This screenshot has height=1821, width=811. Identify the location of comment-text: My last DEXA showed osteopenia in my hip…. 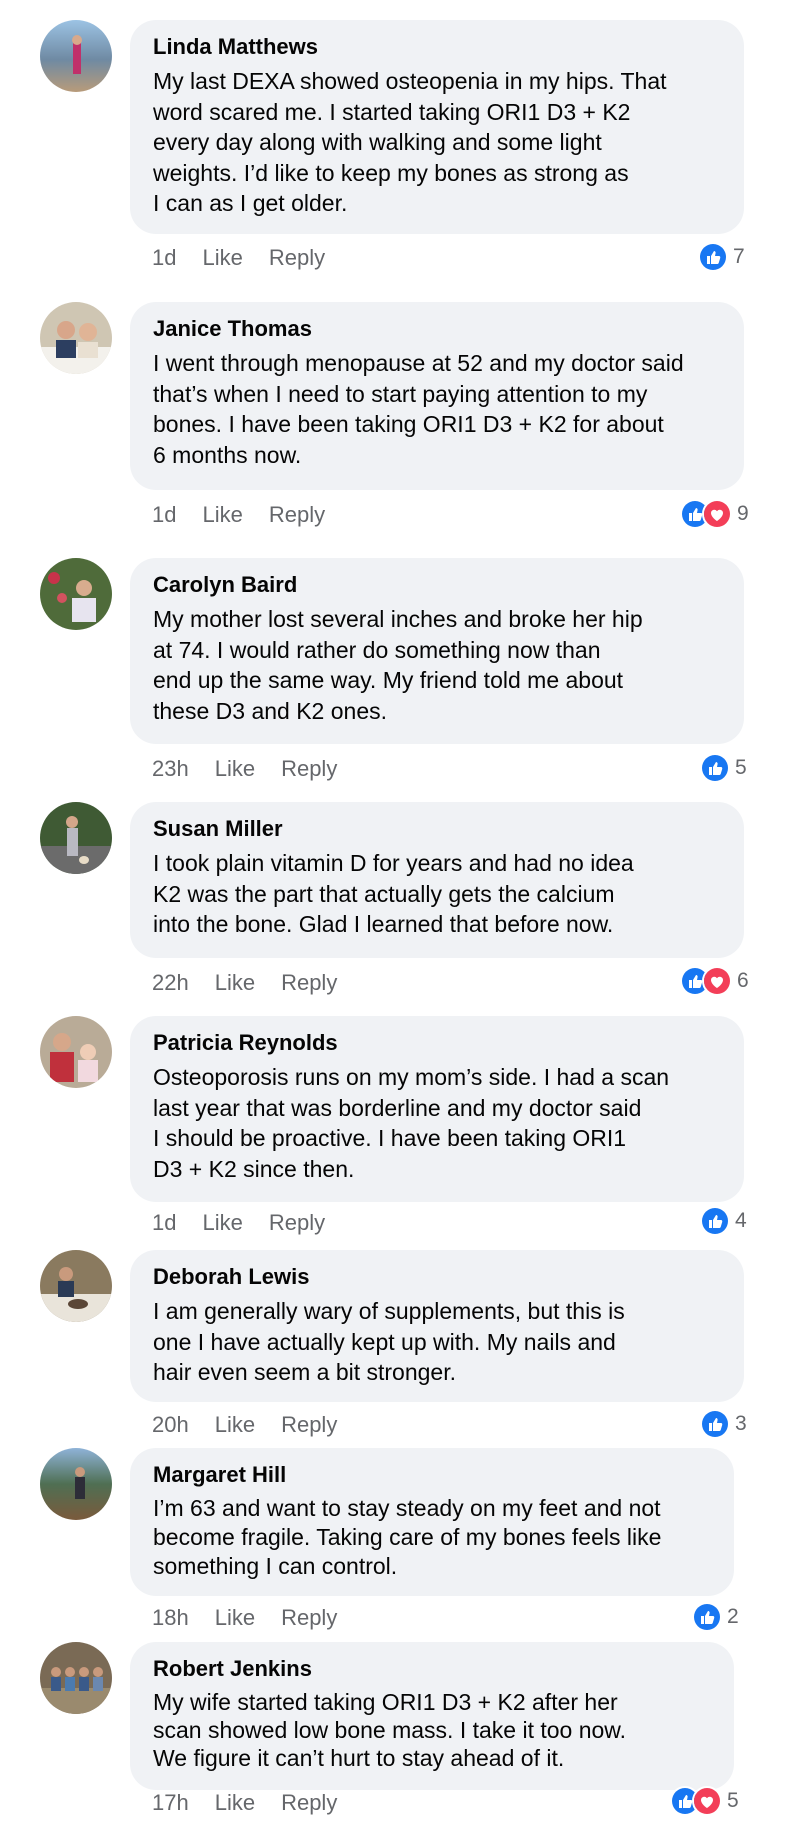
(436, 142).